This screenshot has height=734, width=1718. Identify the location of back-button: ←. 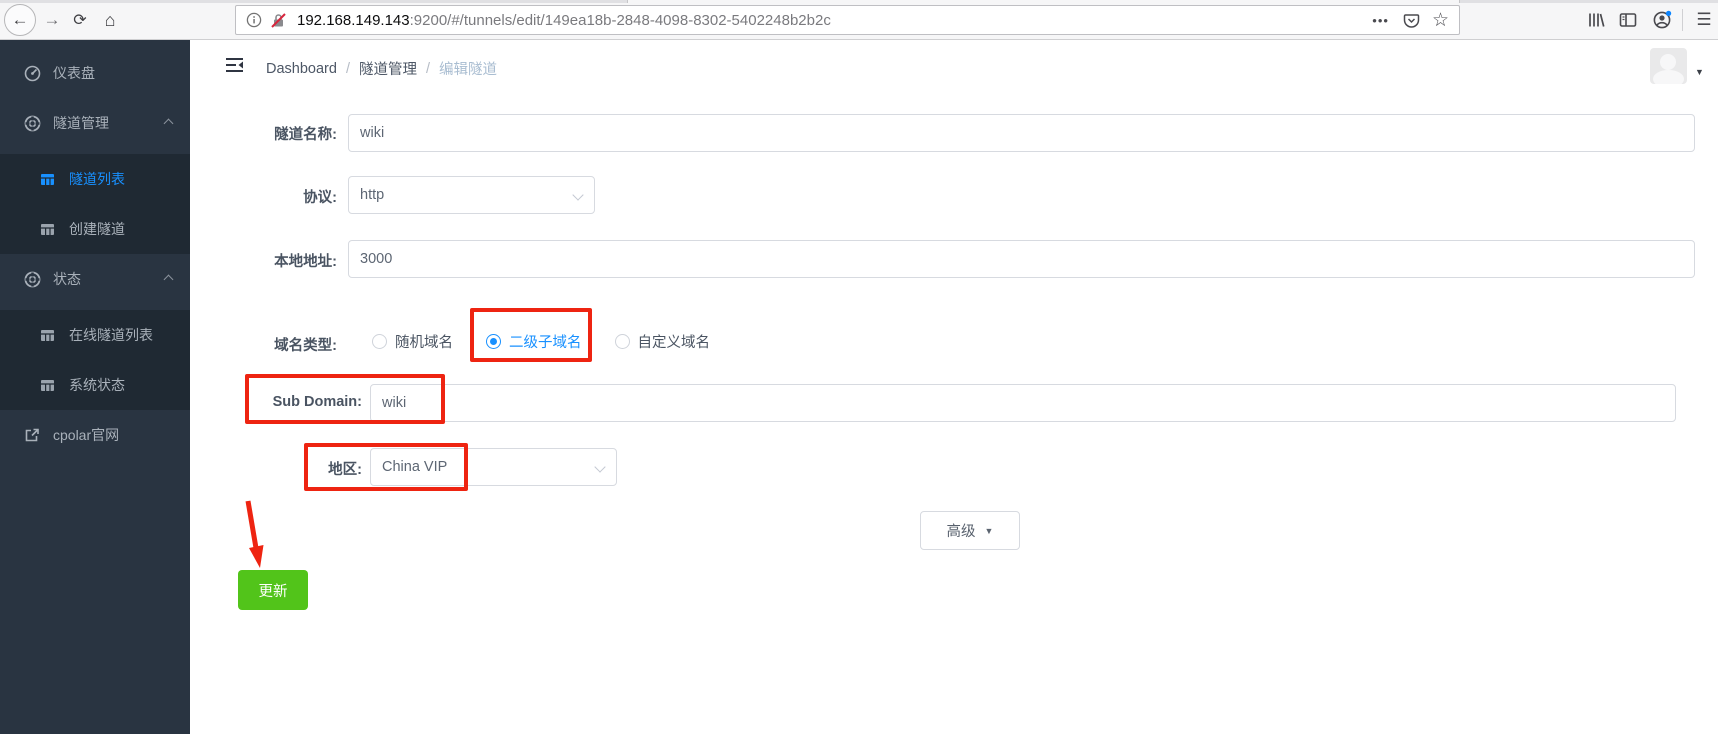
(20, 20).